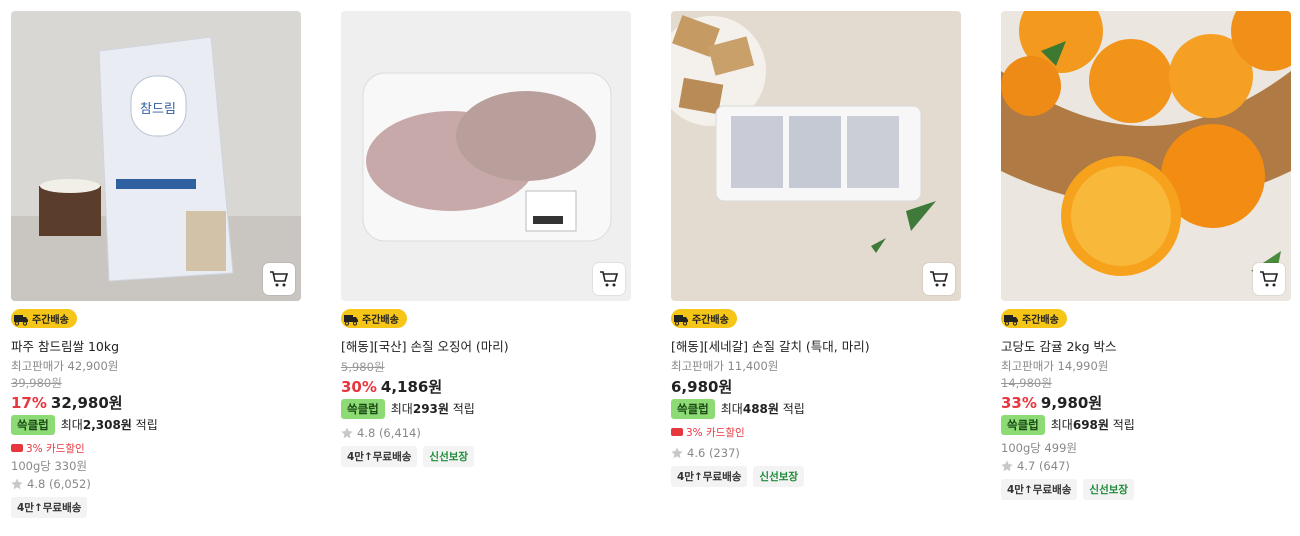  What do you see at coordinates (762, 409) in the screenshot?
I see `reward-text: 최대488원 적립` at bounding box center [762, 409].